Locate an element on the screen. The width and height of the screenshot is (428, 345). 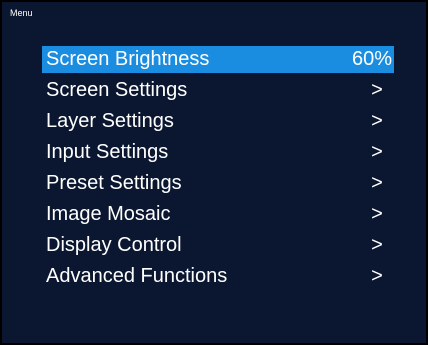
menu-item-input-settings: Input Settings > is located at coordinates (218, 152).